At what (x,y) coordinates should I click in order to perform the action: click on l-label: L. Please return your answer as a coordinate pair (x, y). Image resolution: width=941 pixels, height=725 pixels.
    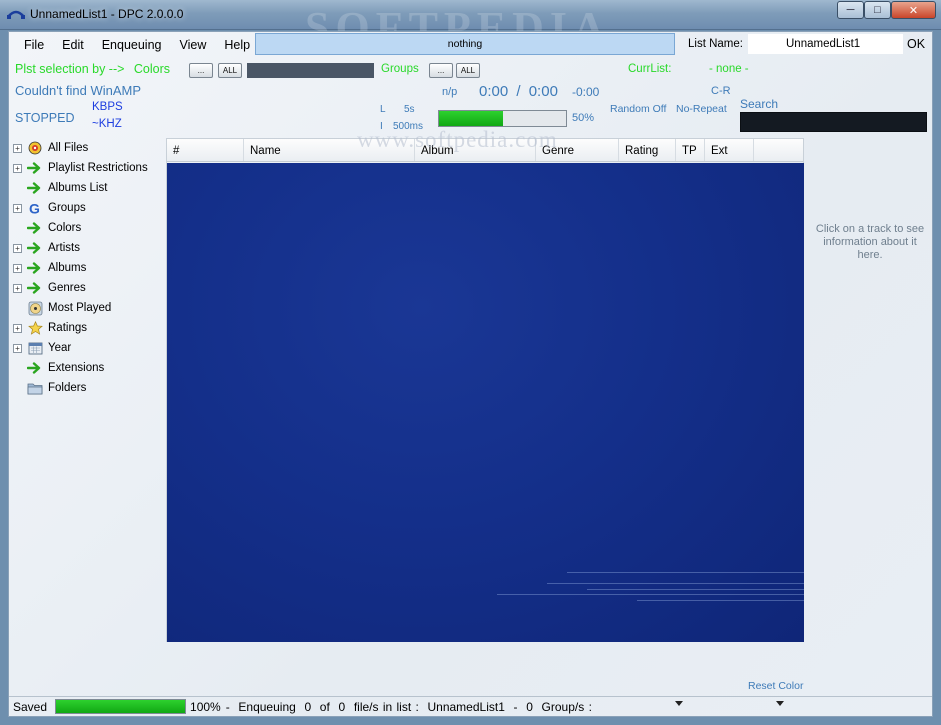
    Looking at the image, I should click on (383, 109).